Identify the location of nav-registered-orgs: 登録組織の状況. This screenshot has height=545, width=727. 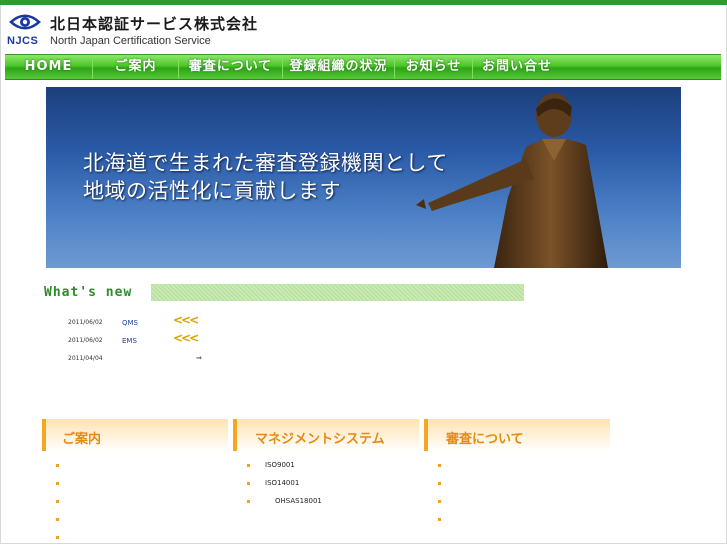
(339, 67).